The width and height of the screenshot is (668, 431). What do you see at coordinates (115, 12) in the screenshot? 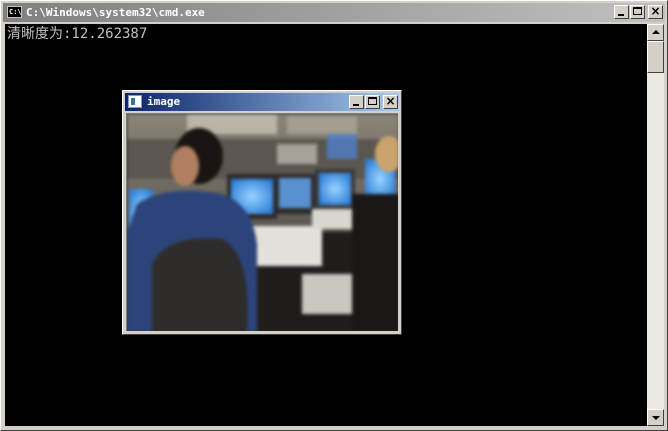
I see `console-title: C:\Windows\system32\cmd.exe` at bounding box center [115, 12].